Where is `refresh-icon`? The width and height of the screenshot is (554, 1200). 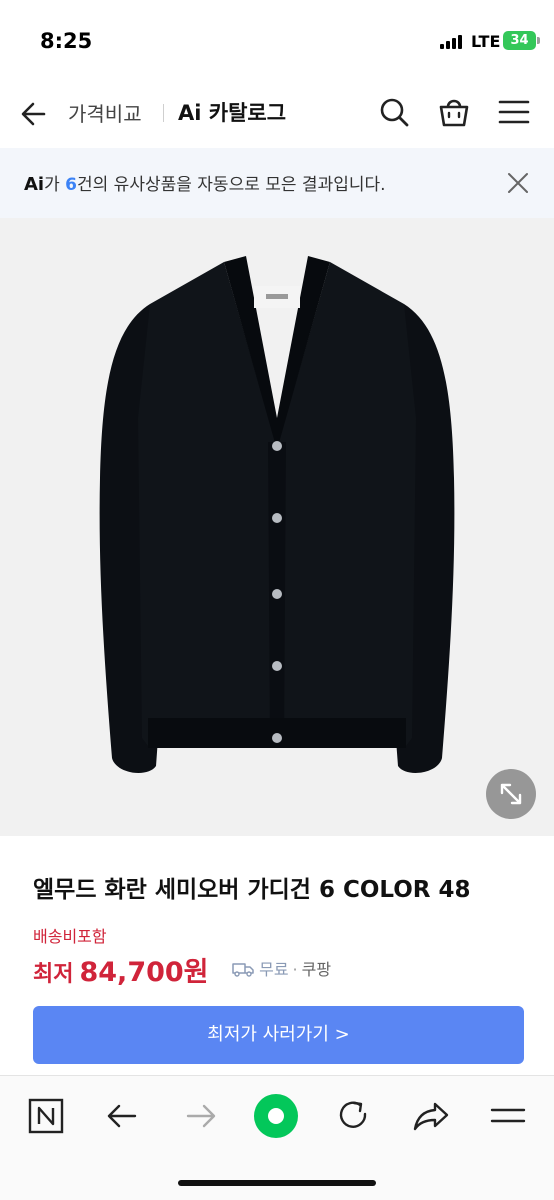
refresh-icon is located at coordinates (353, 1114).